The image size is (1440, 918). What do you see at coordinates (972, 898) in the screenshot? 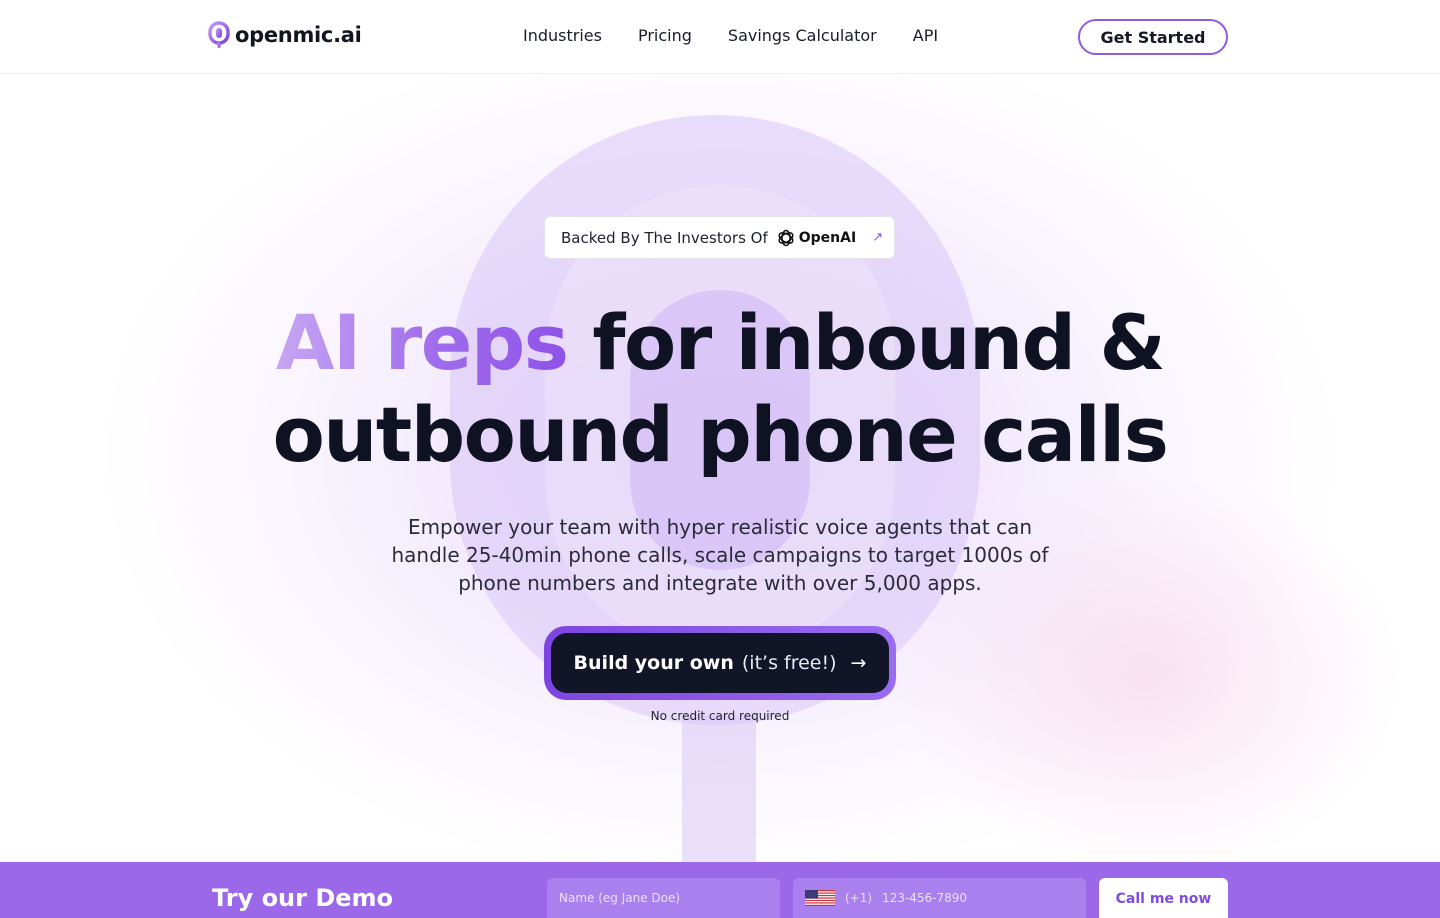
I see `phone-input` at bounding box center [972, 898].